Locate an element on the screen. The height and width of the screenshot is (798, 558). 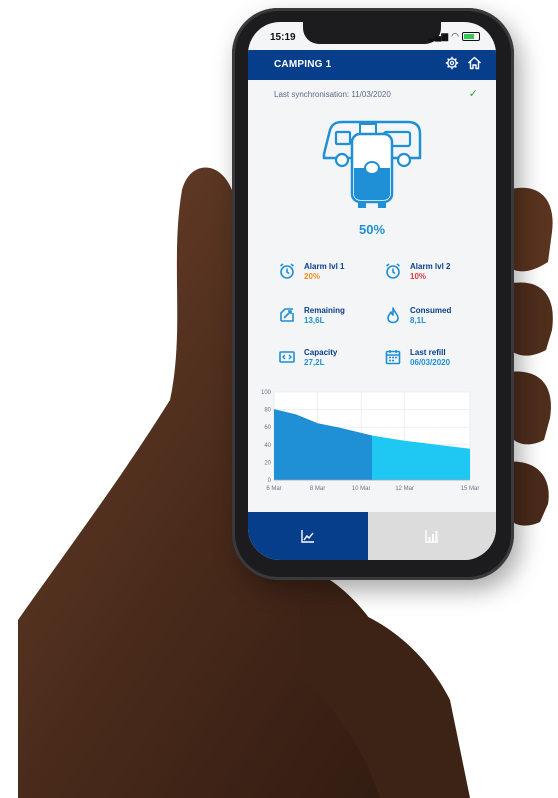
metric-label: Alarm lvl 1 is located at coordinates (324, 266).